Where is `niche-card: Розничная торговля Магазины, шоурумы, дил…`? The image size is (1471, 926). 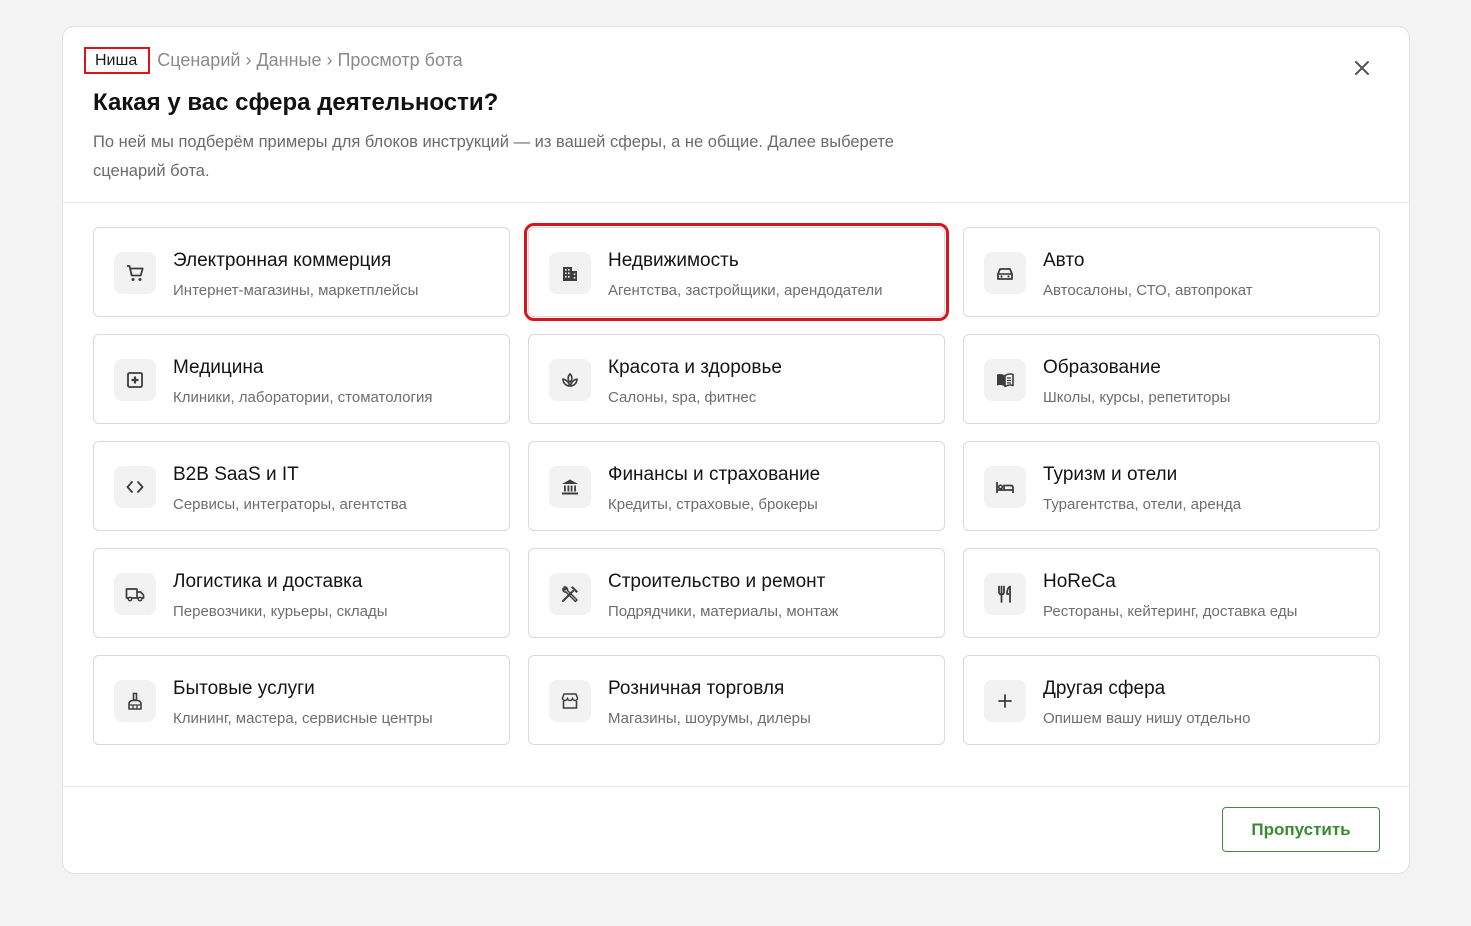
niche-card: Розничная торговля Магазины, шоурумы, дил… is located at coordinates (736, 700).